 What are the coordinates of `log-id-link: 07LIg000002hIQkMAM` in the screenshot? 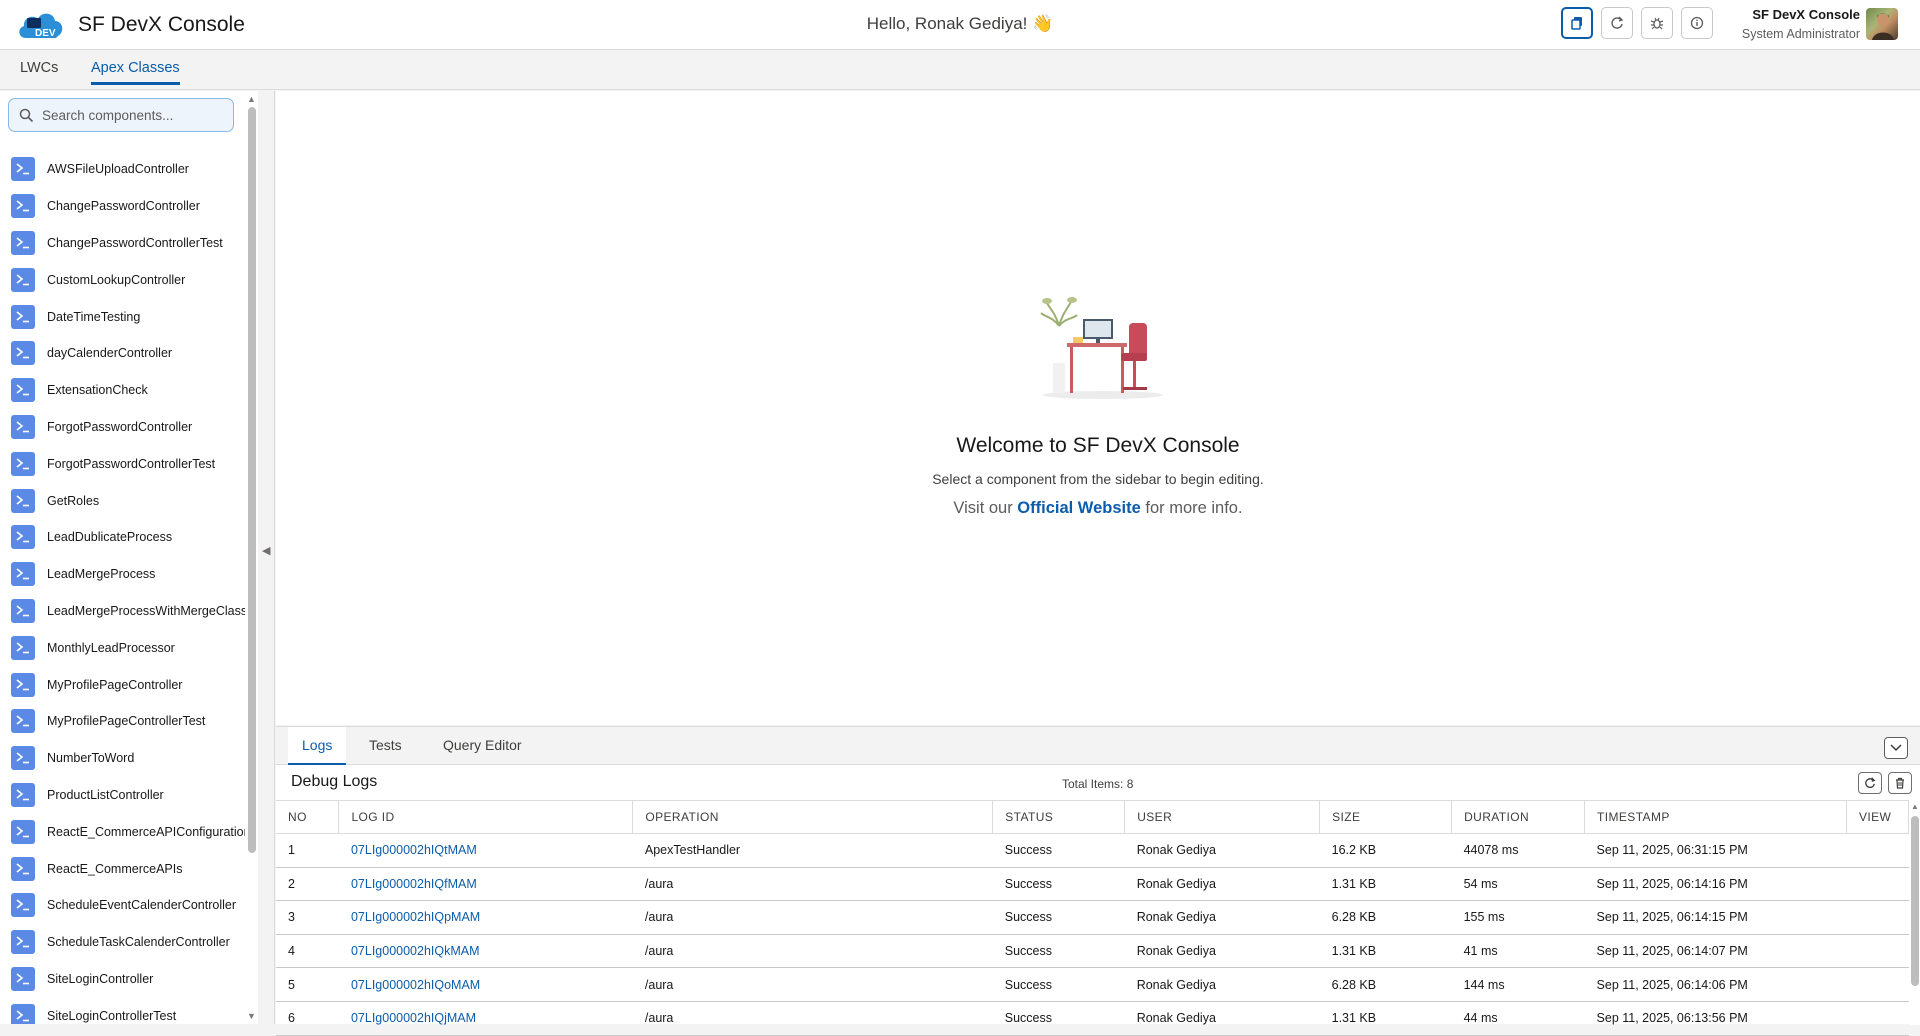 It's located at (485, 951).